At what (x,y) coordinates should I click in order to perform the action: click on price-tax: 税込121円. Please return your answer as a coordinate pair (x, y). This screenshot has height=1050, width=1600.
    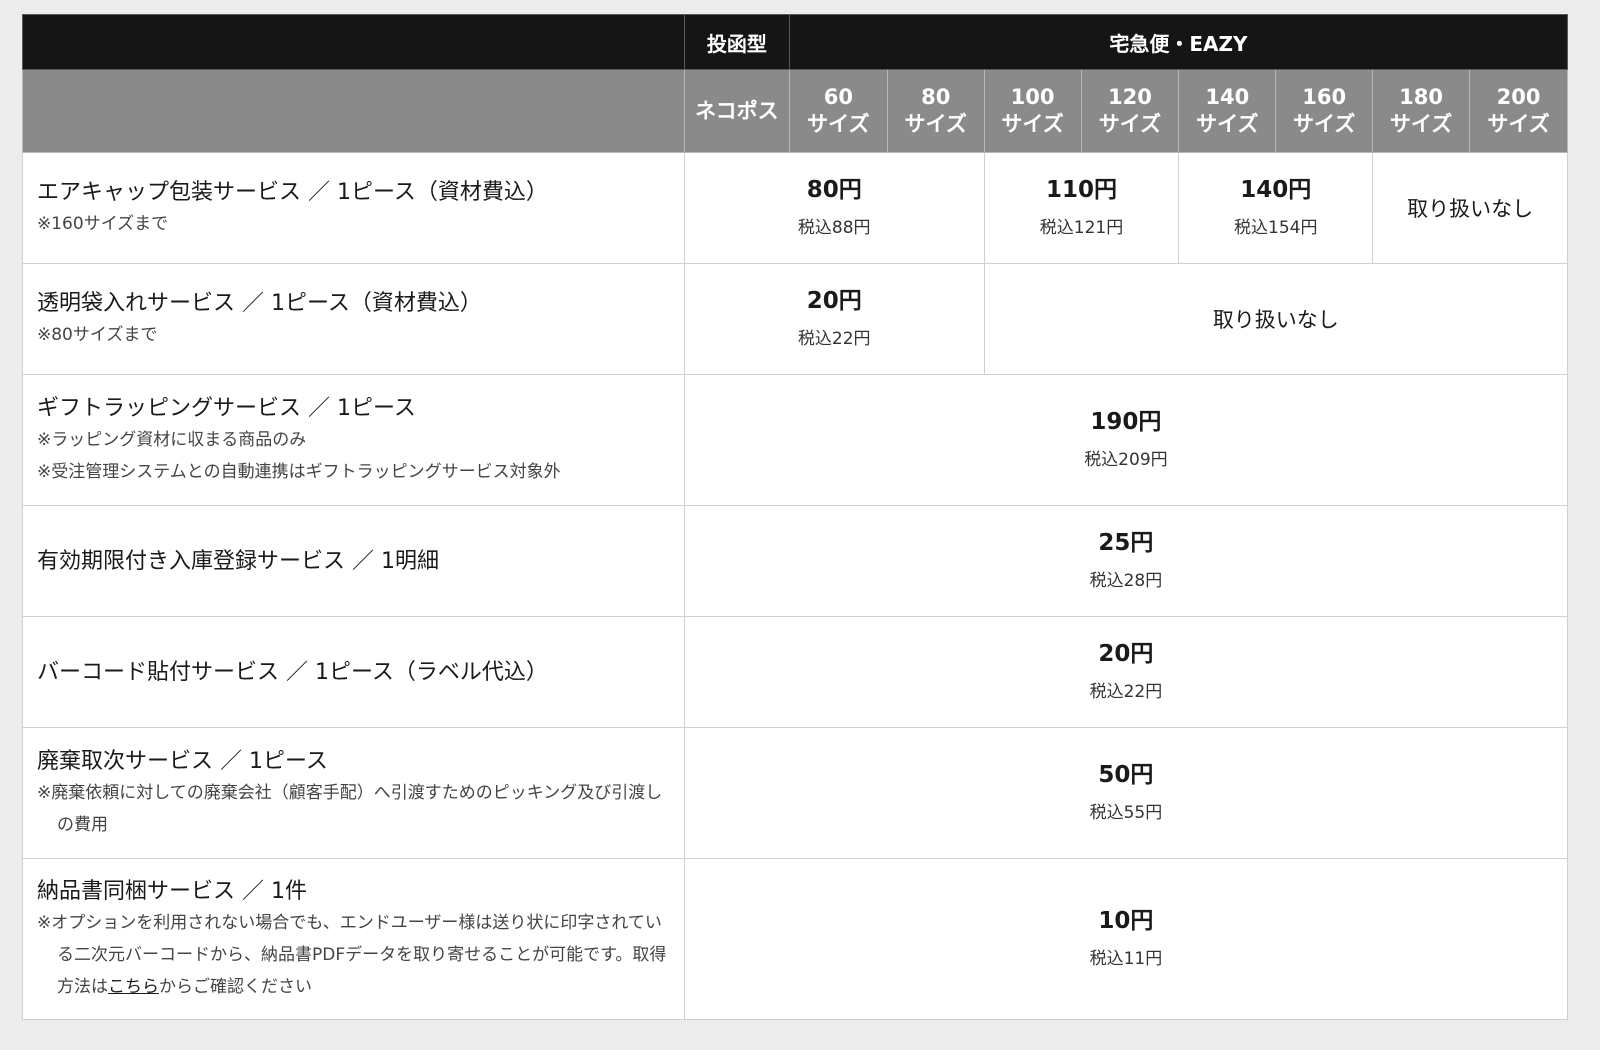
    Looking at the image, I should click on (1081, 228).